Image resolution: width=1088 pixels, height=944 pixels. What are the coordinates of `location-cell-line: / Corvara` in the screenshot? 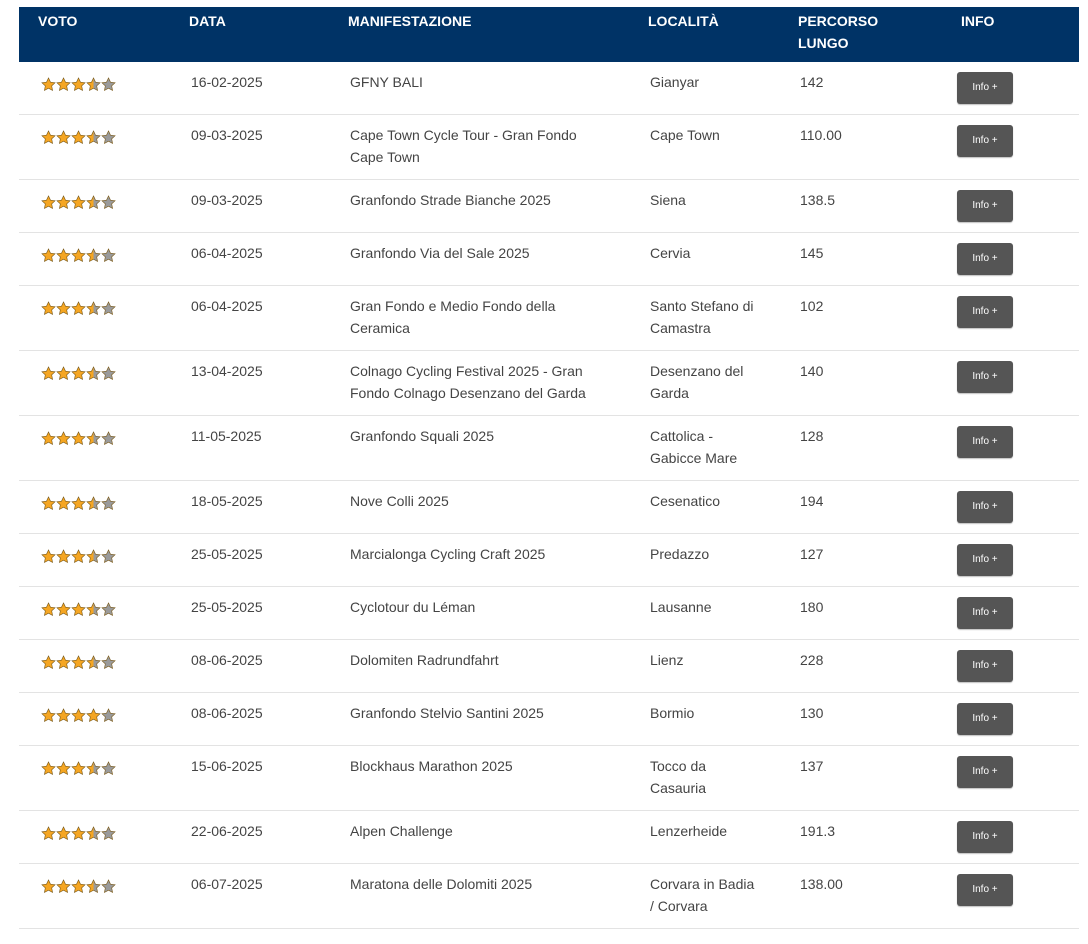 It's located at (679, 906).